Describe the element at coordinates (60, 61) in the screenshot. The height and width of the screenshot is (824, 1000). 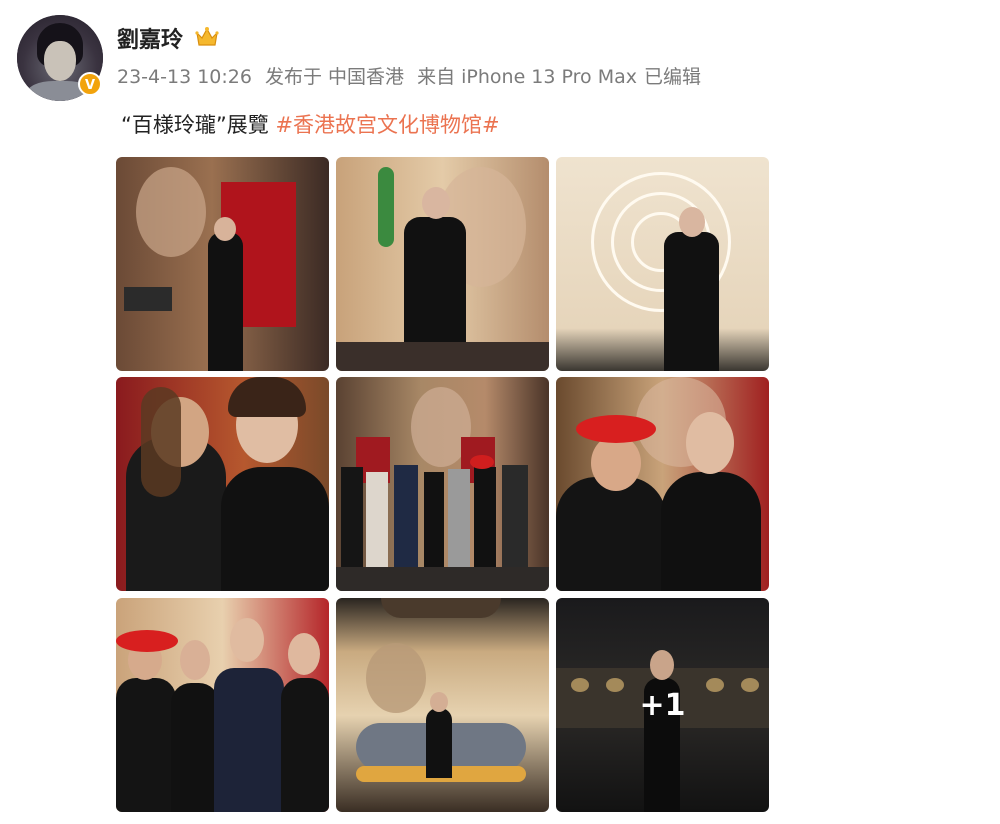
I see `avatar-face` at that location.